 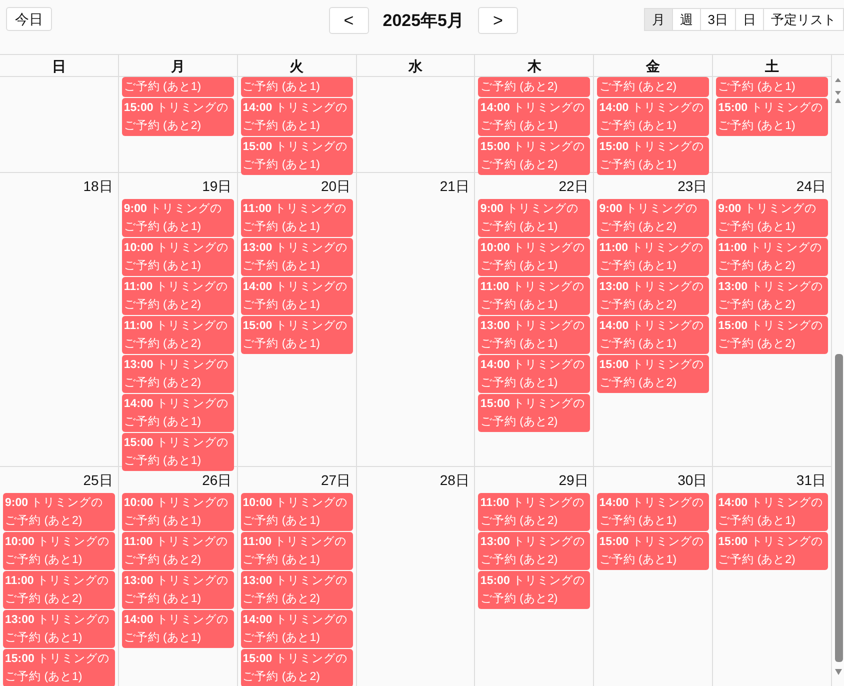 I want to click on day-number: 20日, so click(x=335, y=186).